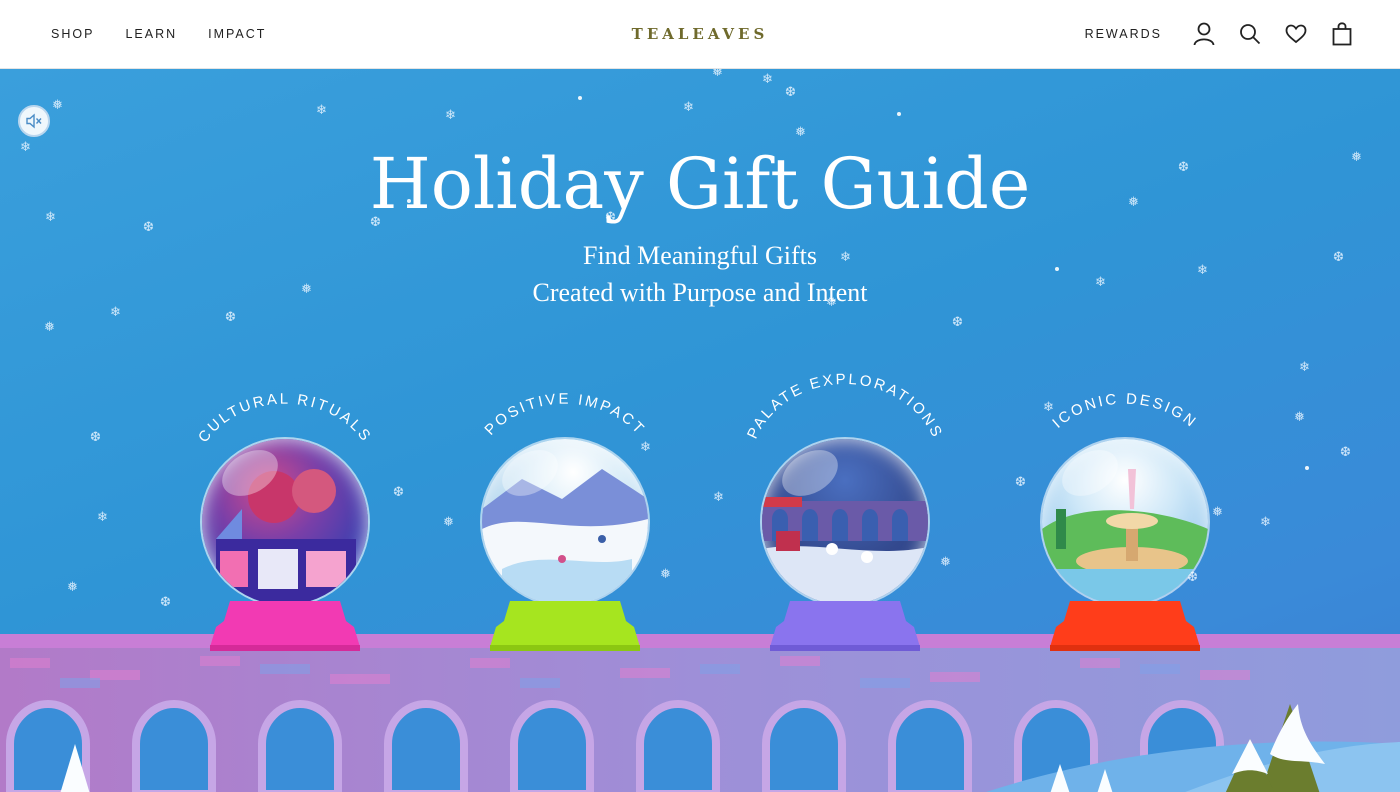 Image resolution: width=1400 pixels, height=792 pixels. I want to click on globe-label: PALATE EXPLORATIONS, so click(844, 406).